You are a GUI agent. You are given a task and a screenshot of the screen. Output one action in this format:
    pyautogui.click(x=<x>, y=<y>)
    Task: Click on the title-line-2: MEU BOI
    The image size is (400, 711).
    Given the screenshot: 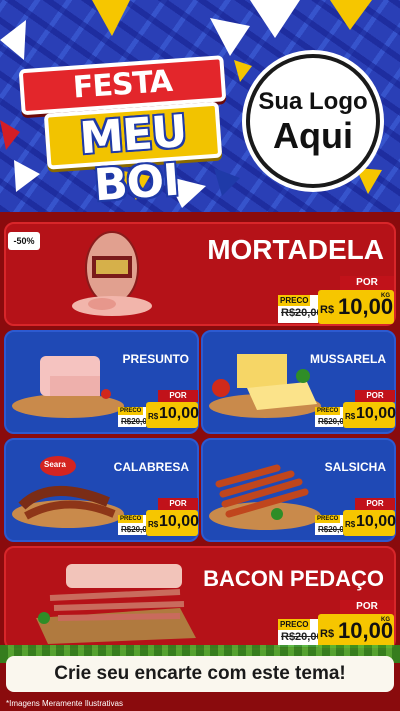 What is the action you would take?
    pyautogui.click(x=133, y=156)
    